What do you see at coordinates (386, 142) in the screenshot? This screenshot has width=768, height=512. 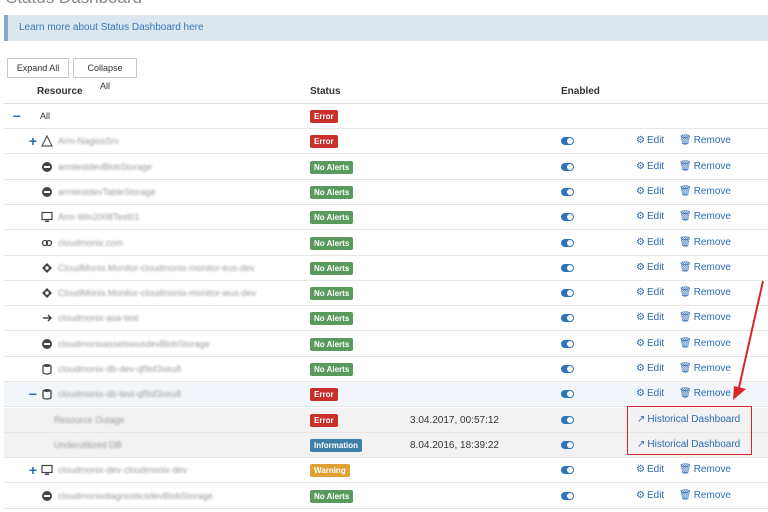 I see `table-row: + Arm-NagiosSrv Error ⚙ Edit 🗑 Remove` at bounding box center [386, 142].